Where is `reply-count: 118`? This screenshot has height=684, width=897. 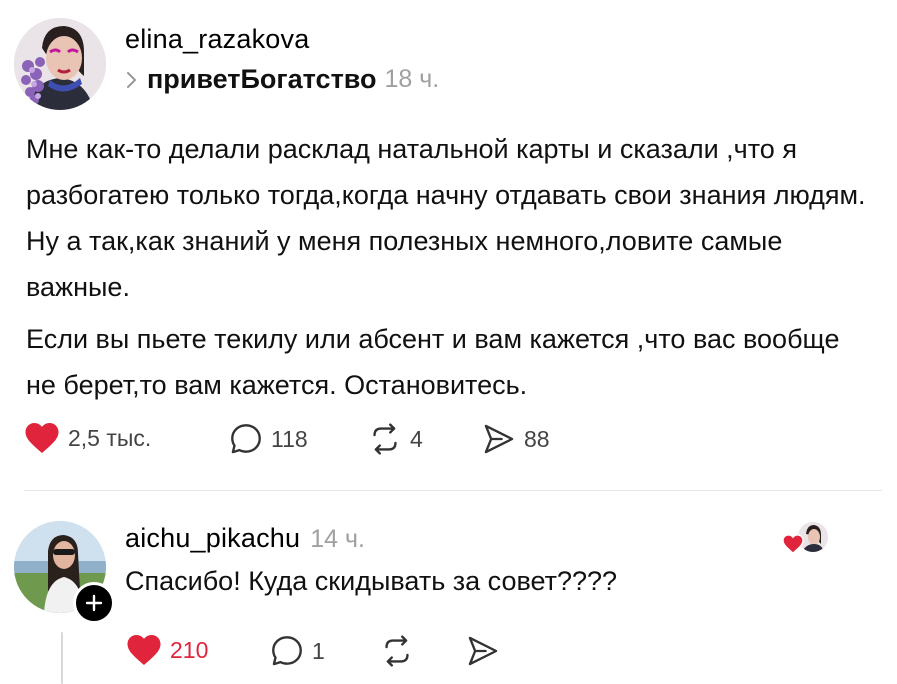 reply-count: 118 is located at coordinates (289, 438).